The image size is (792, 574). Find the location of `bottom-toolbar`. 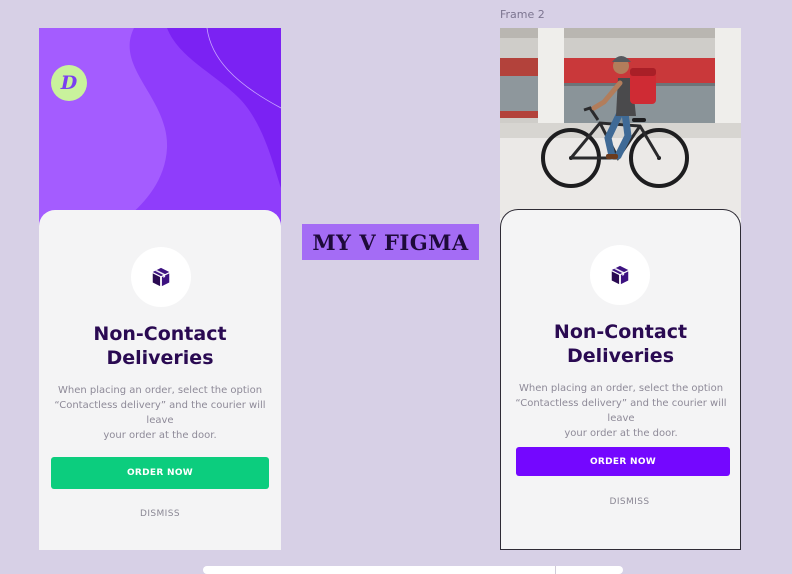

bottom-toolbar is located at coordinates (413, 570).